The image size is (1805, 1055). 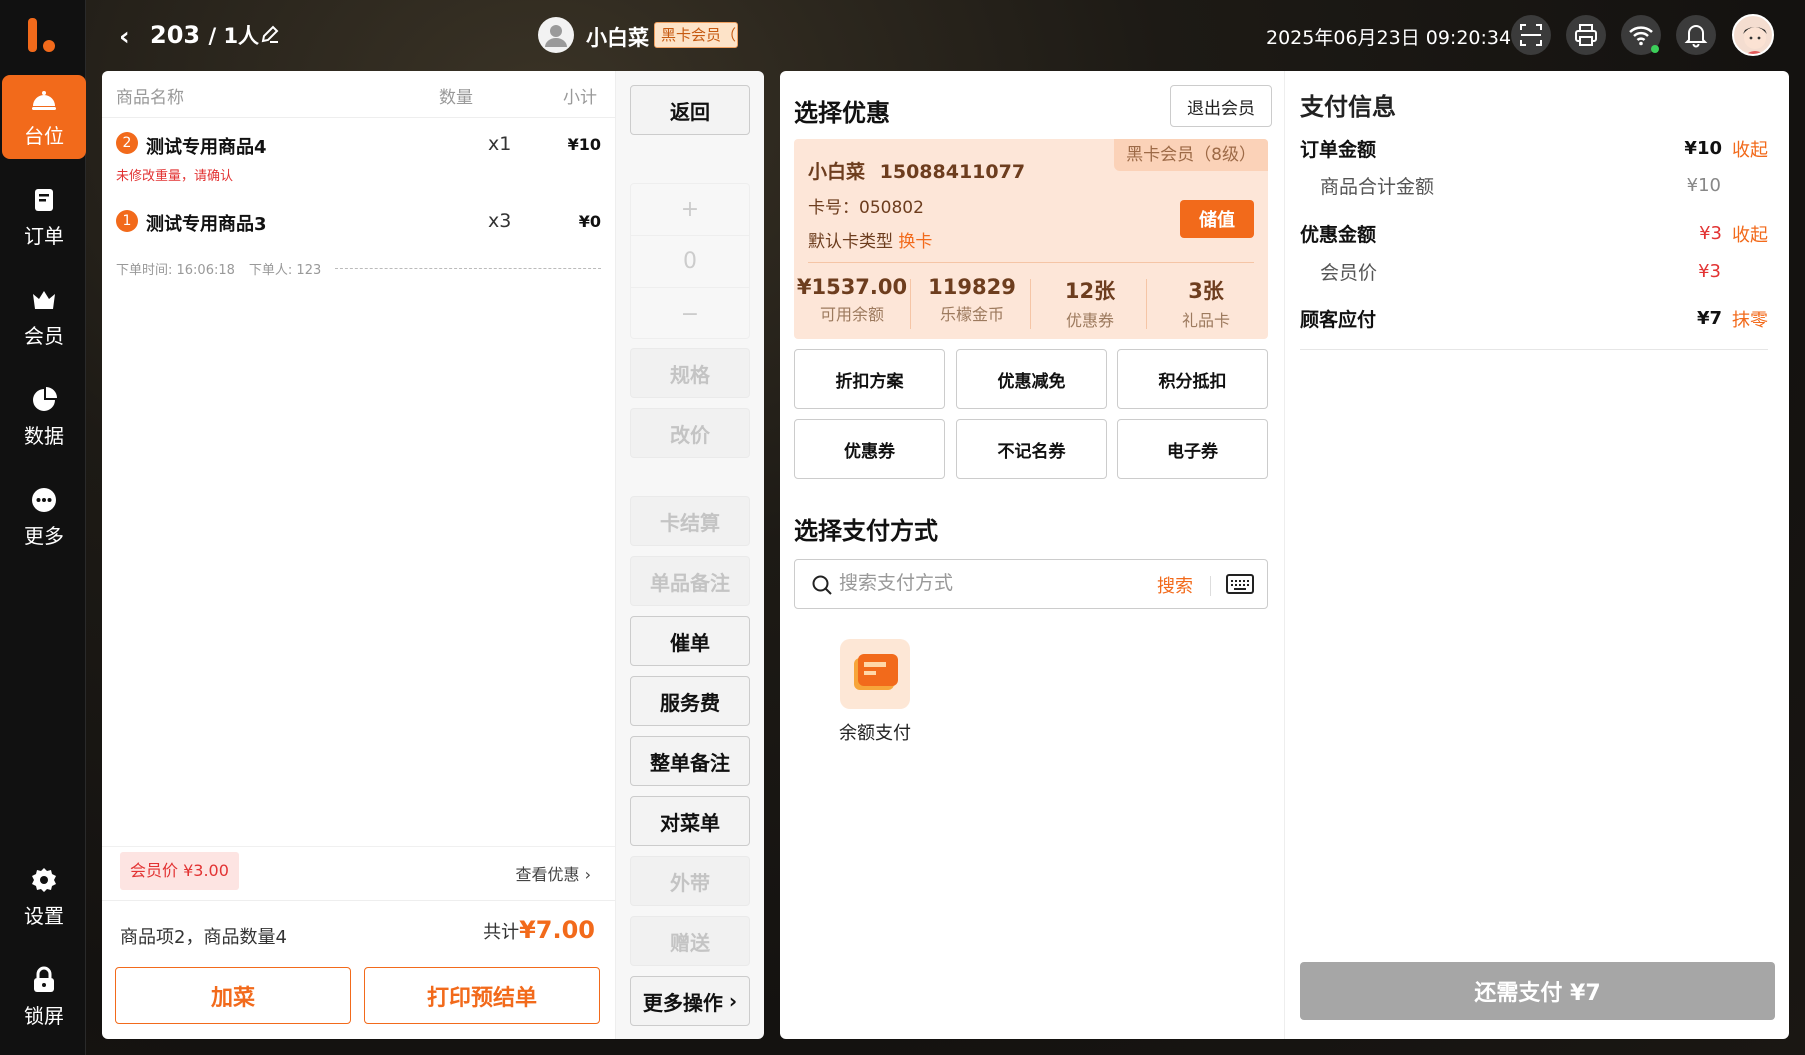 I want to click on item-subtotal: ¥10, so click(x=584, y=144).